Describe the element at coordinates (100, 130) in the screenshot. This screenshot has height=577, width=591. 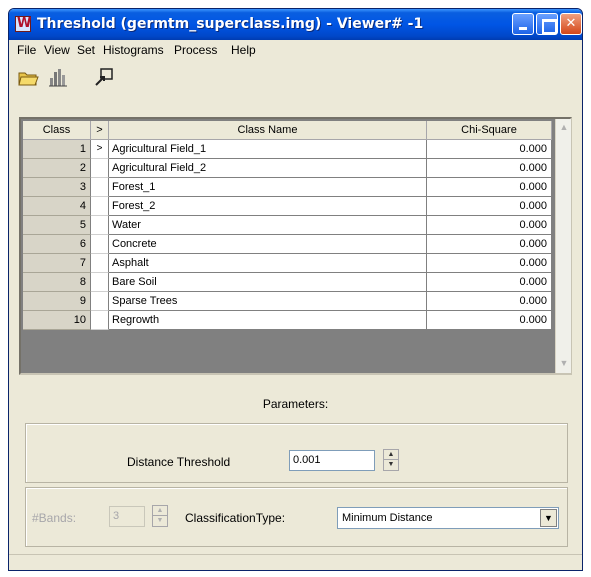
I see `header-marker: >` at that location.